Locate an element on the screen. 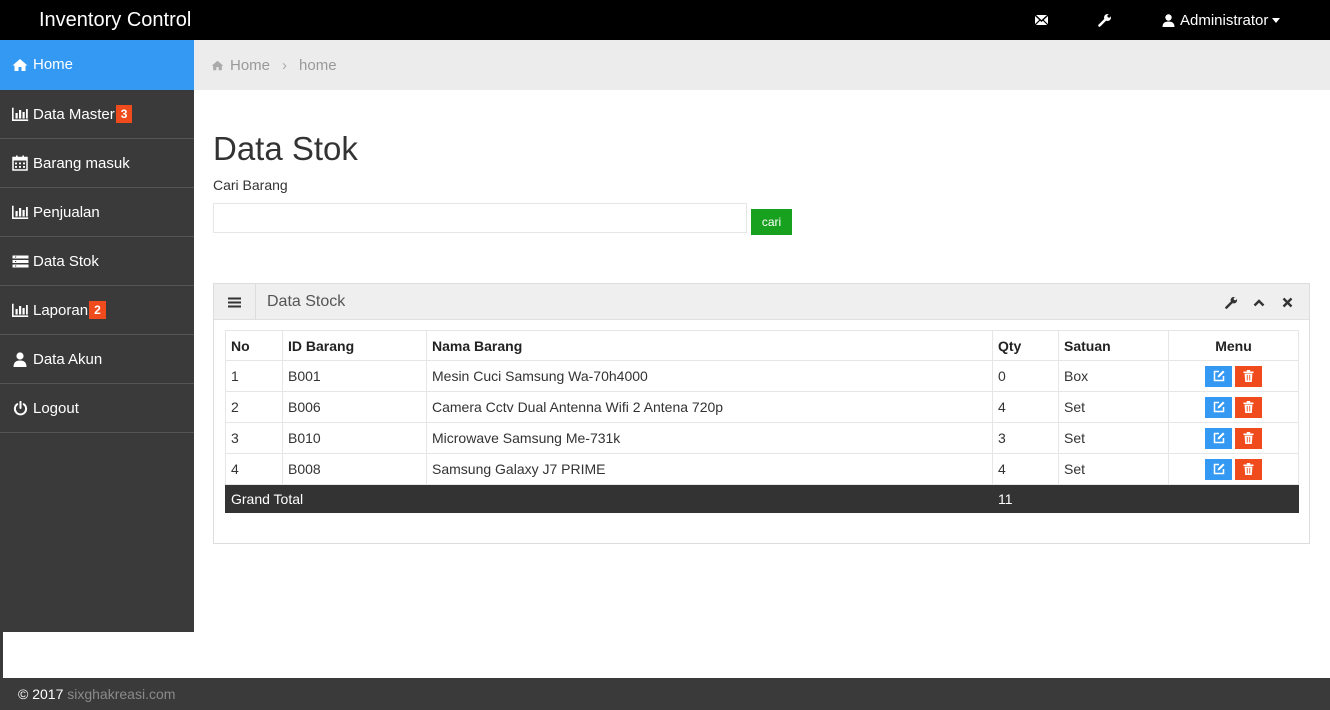  footer: © 2017 sixghakreasi.com is located at coordinates (665, 694).